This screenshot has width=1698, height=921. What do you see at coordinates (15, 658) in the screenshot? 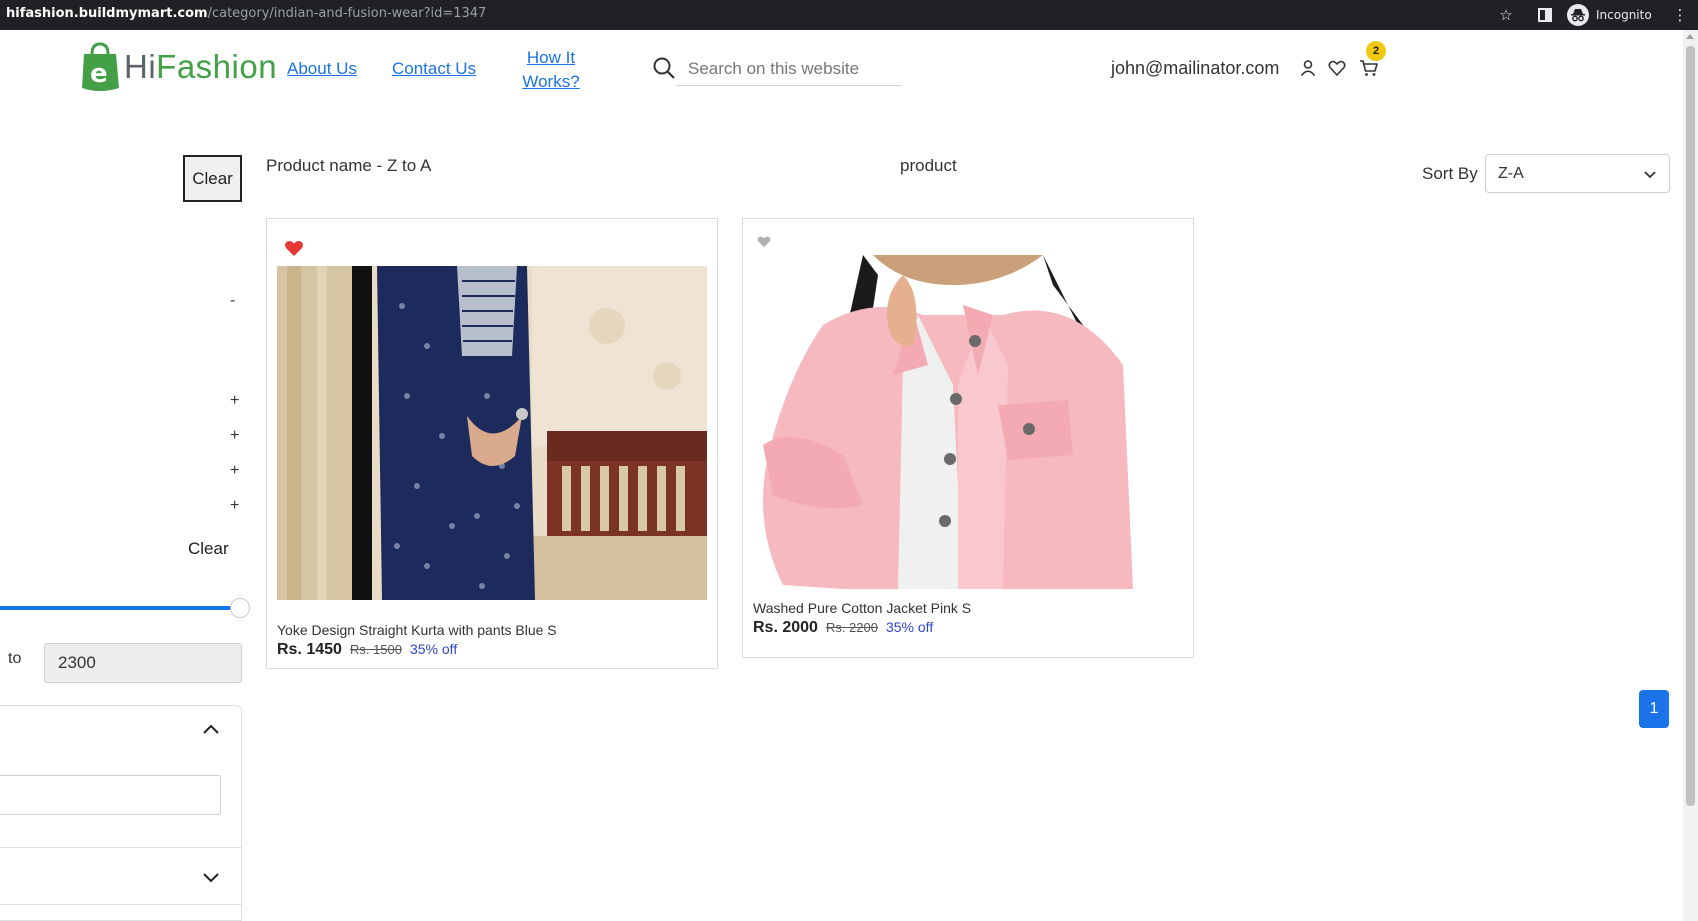
I see `price-to-label: to` at bounding box center [15, 658].